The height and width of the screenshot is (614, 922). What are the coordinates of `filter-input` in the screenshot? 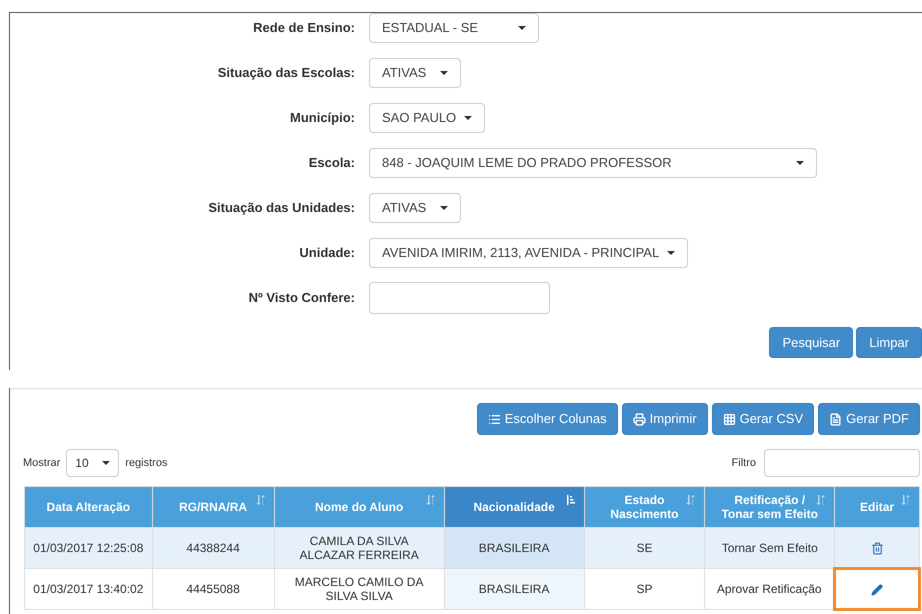 It's located at (842, 463).